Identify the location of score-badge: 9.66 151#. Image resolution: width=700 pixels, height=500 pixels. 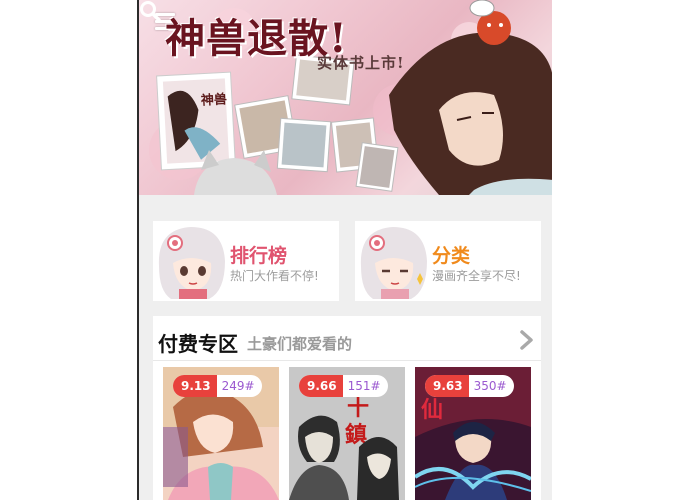
(343, 386).